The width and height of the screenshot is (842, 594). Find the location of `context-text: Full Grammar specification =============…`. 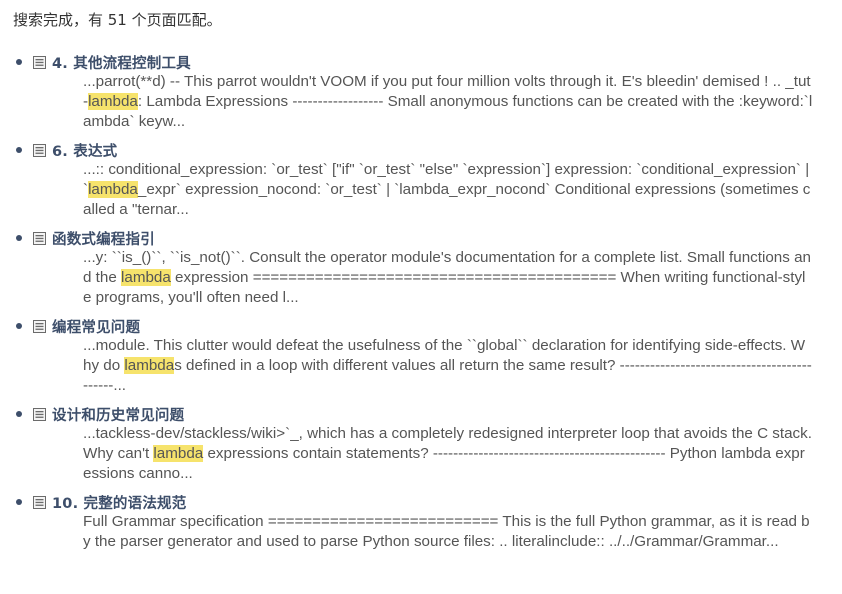

context-text: Full Grammar specification =============… is located at coordinates (446, 531).